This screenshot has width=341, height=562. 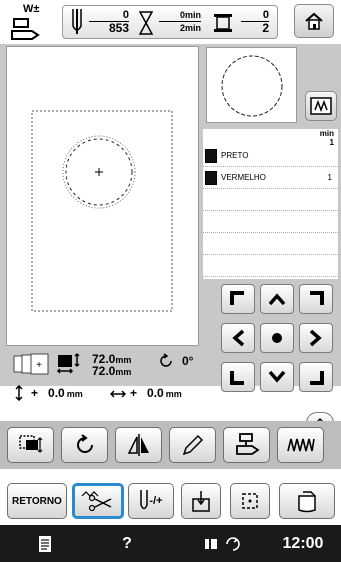 I want to click on scissors-thread-icon, so click(x=96, y=501).